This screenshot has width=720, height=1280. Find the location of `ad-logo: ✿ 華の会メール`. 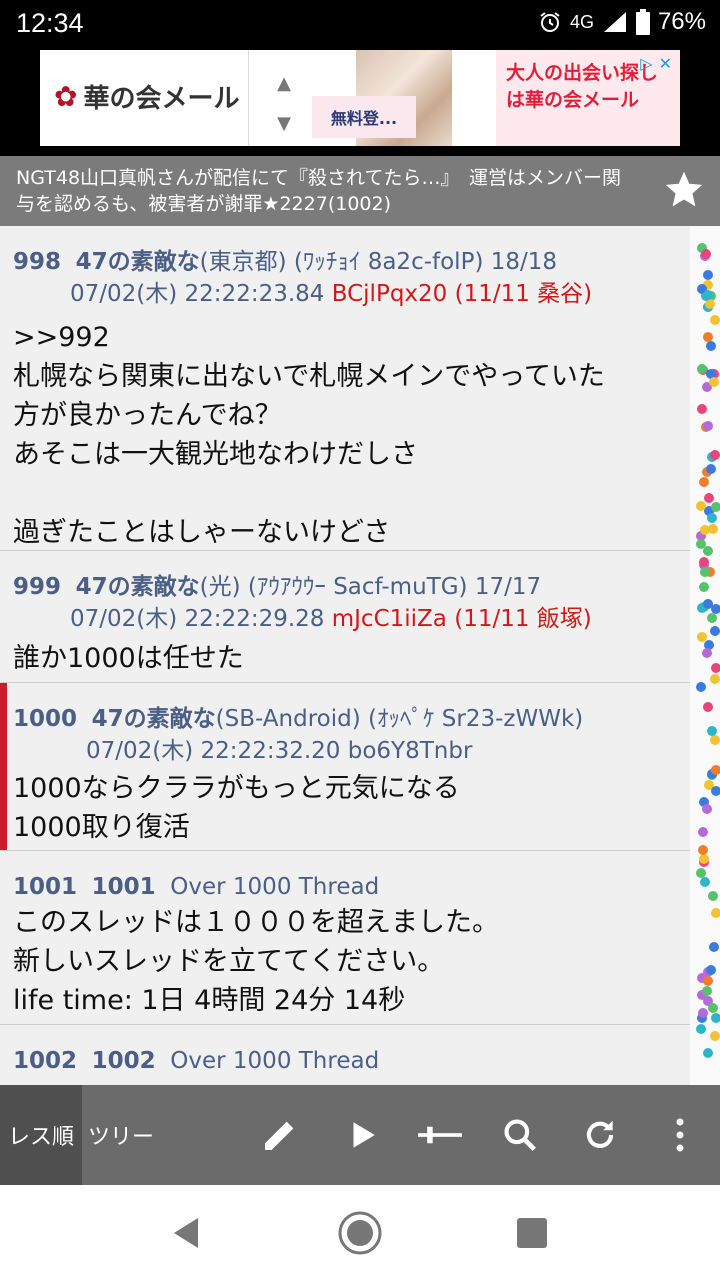

ad-logo: ✿ 華の会メール is located at coordinates (146, 96).